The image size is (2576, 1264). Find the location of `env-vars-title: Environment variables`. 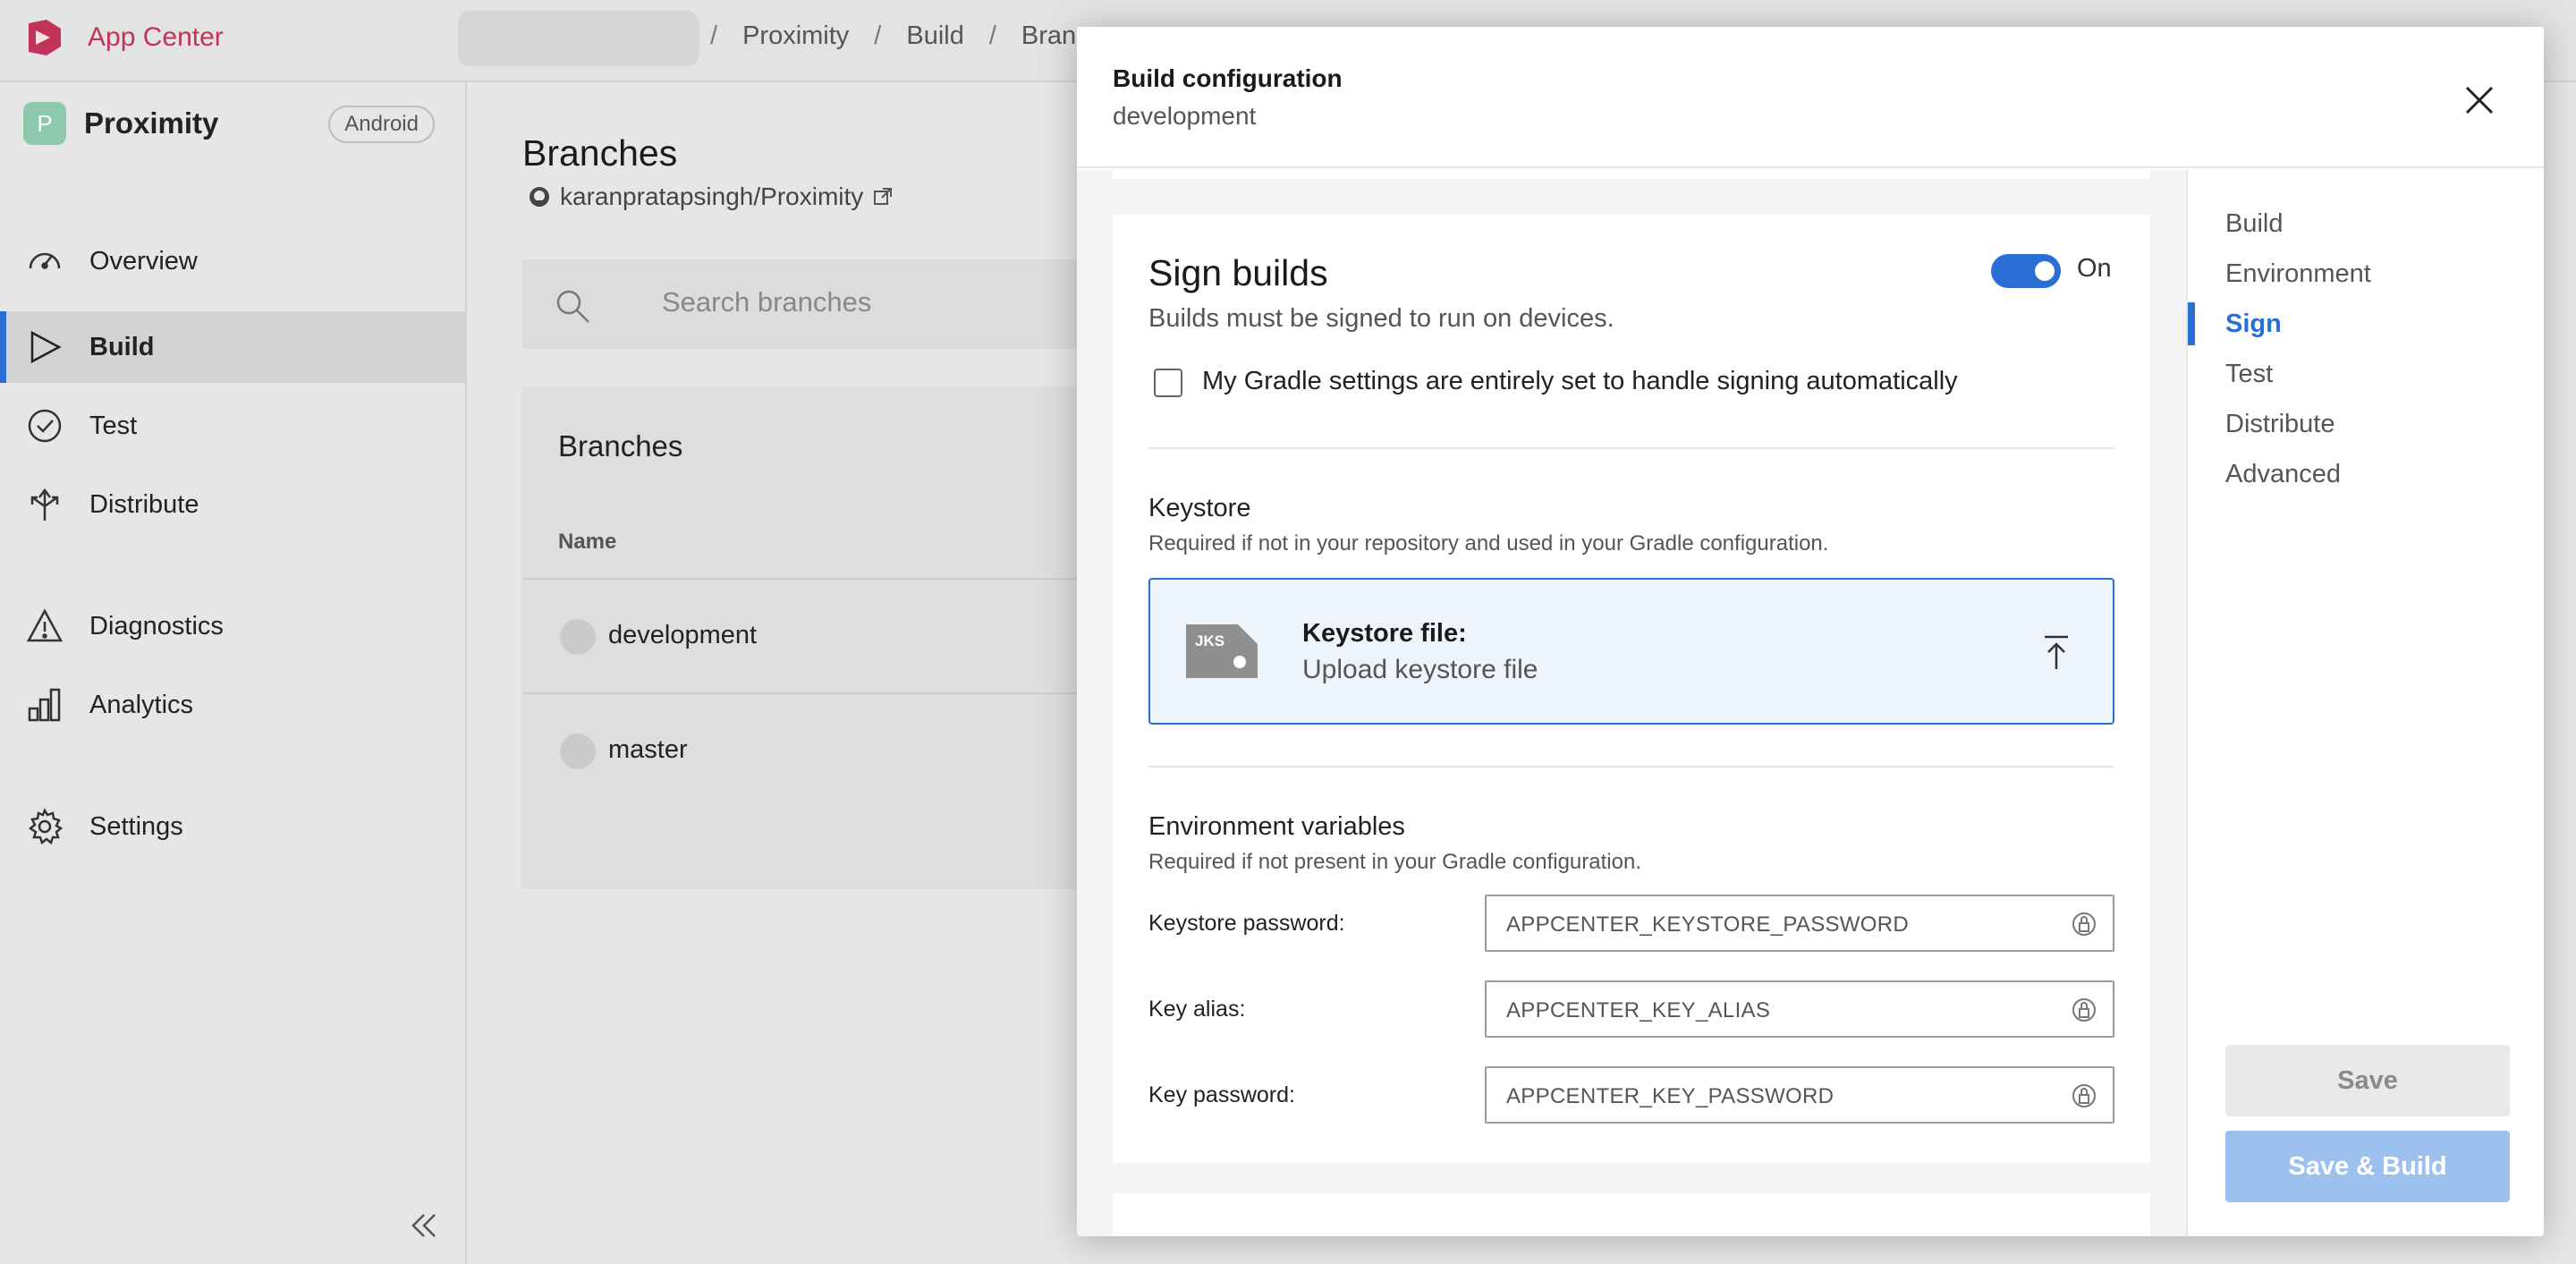

env-vars-title: Environment variables is located at coordinates (1276, 826).